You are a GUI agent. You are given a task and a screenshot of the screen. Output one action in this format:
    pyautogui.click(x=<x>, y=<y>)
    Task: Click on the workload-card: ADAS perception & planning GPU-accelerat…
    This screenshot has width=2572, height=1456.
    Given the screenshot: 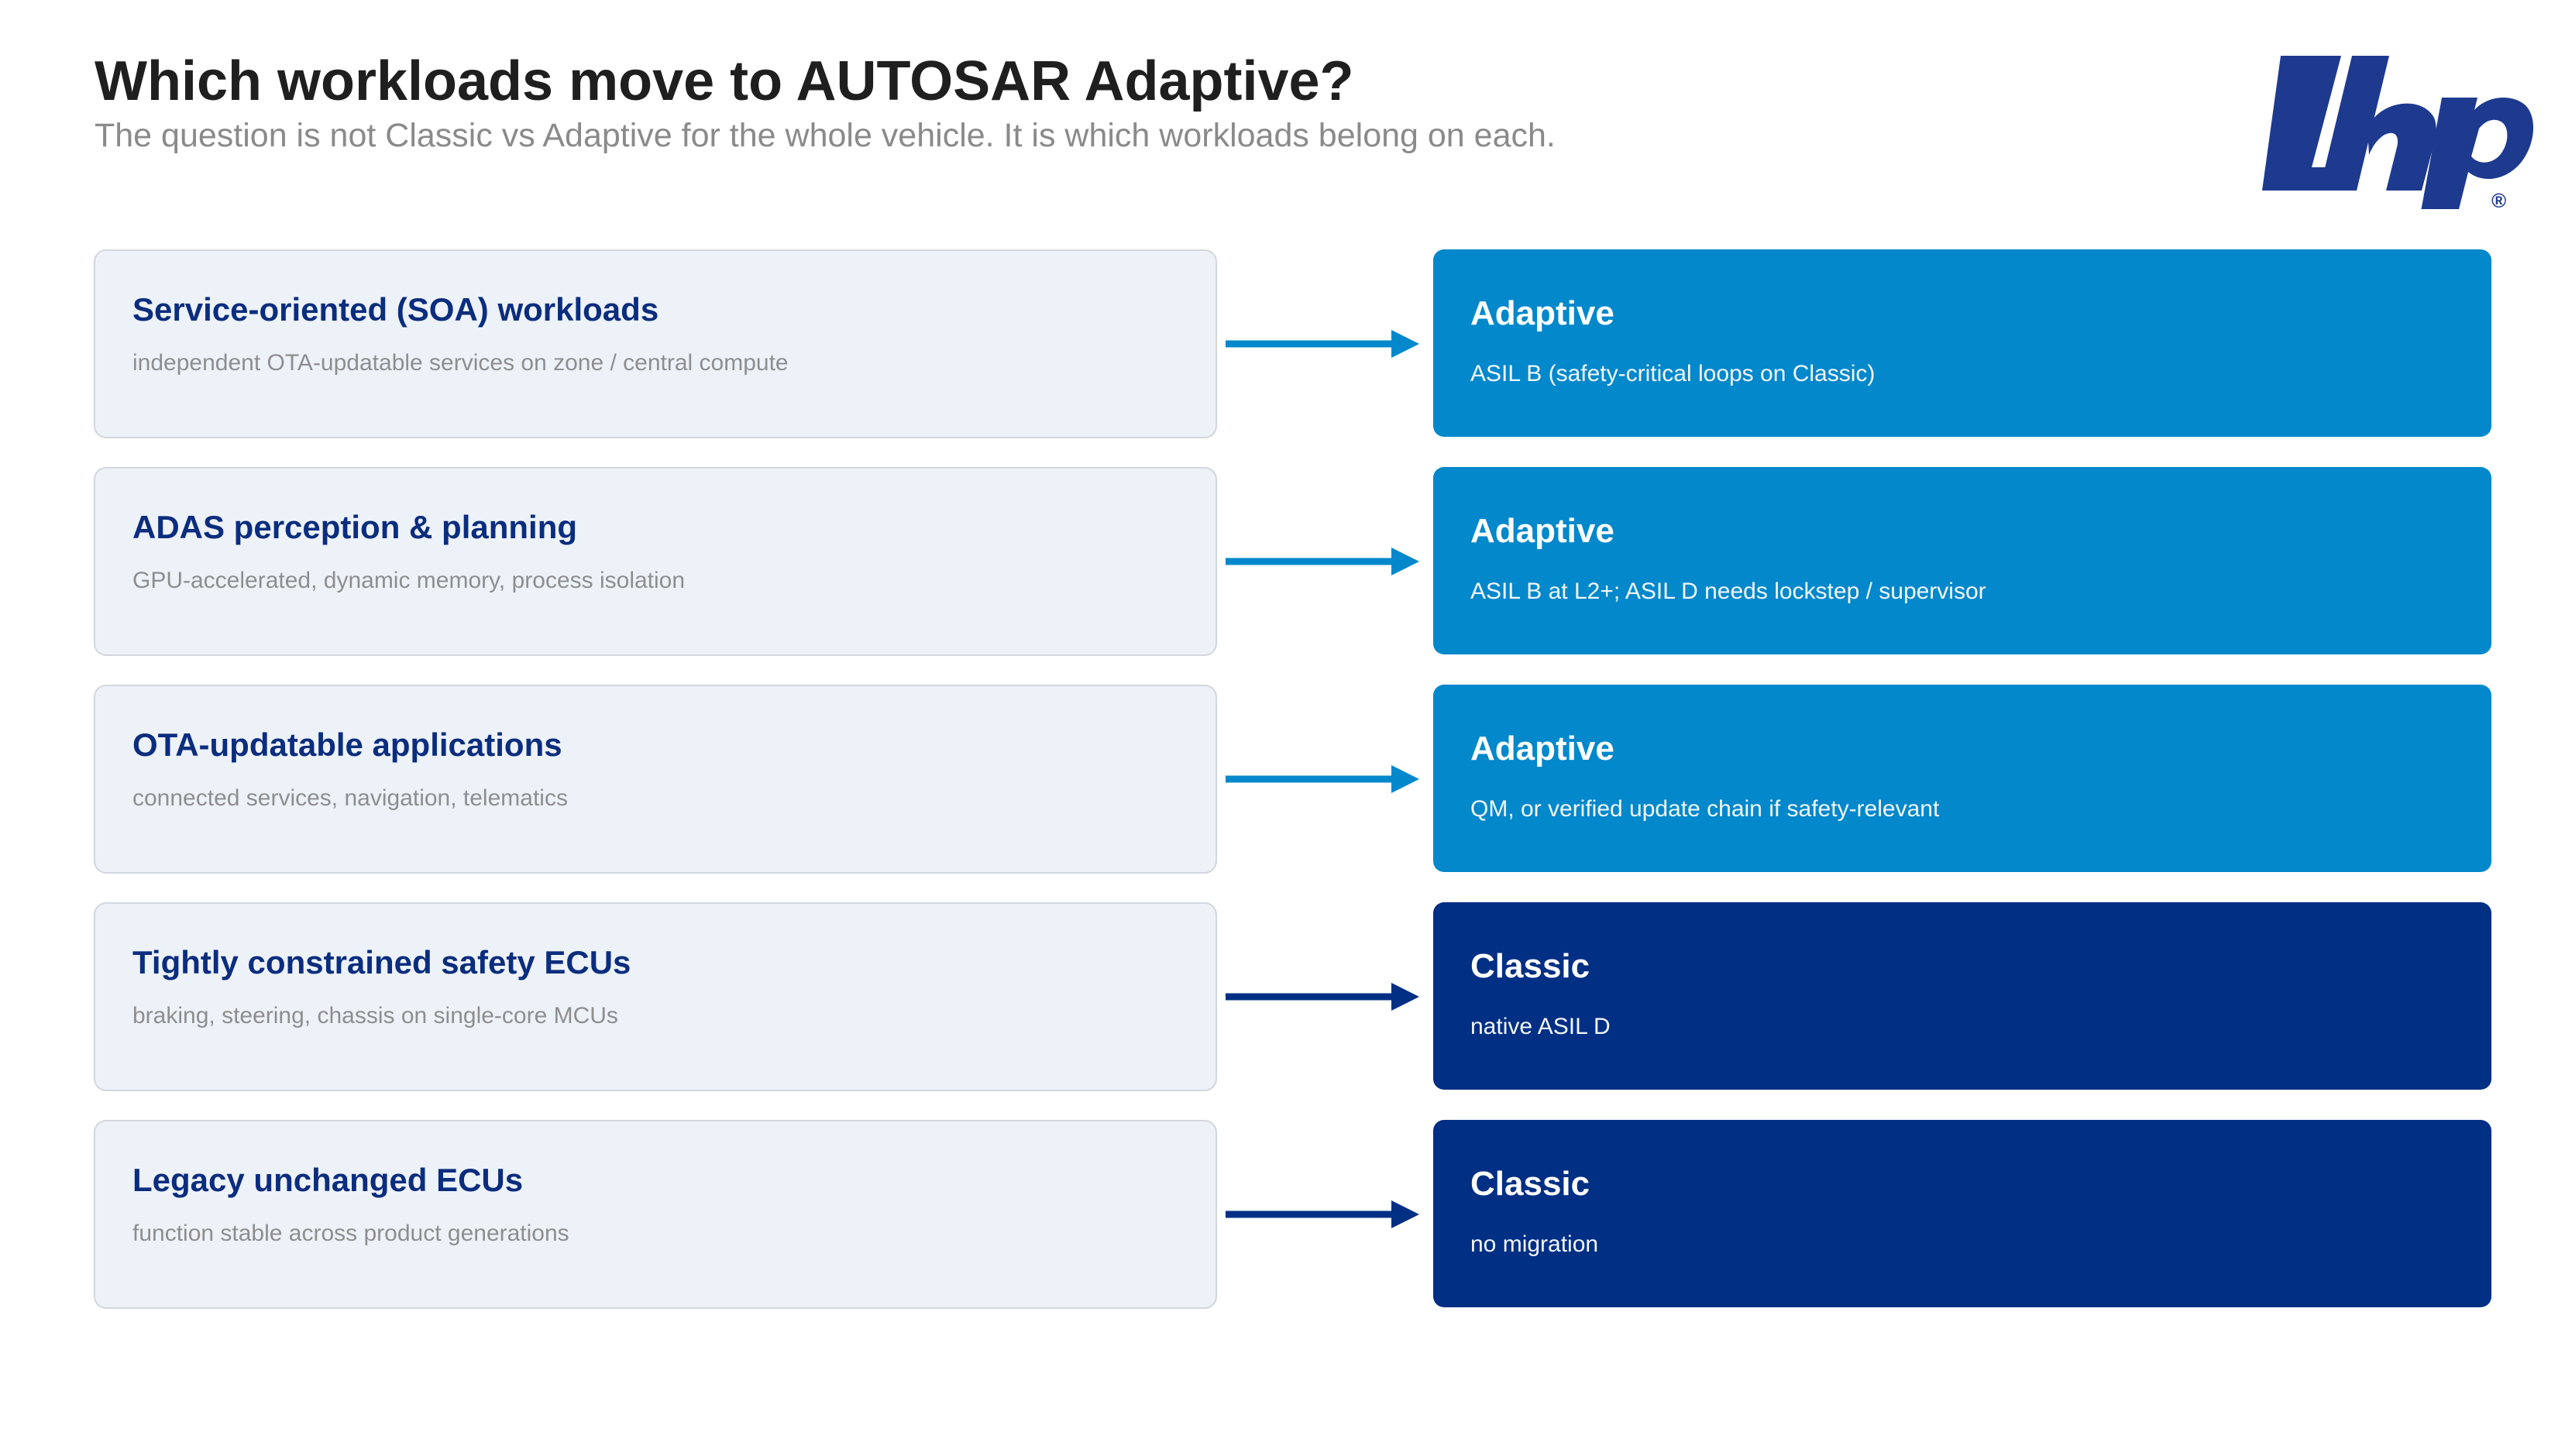 What is the action you would take?
    pyautogui.click(x=655, y=561)
    